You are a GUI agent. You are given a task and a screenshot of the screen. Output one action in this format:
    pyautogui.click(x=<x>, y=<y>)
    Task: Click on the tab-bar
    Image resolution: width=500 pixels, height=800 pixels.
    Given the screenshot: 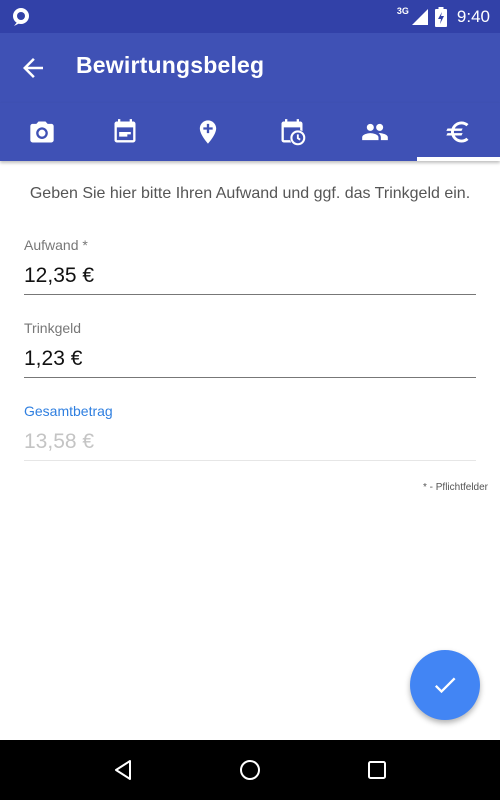 What is the action you would take?
    pyautogui.click(x=250, y=132)
    